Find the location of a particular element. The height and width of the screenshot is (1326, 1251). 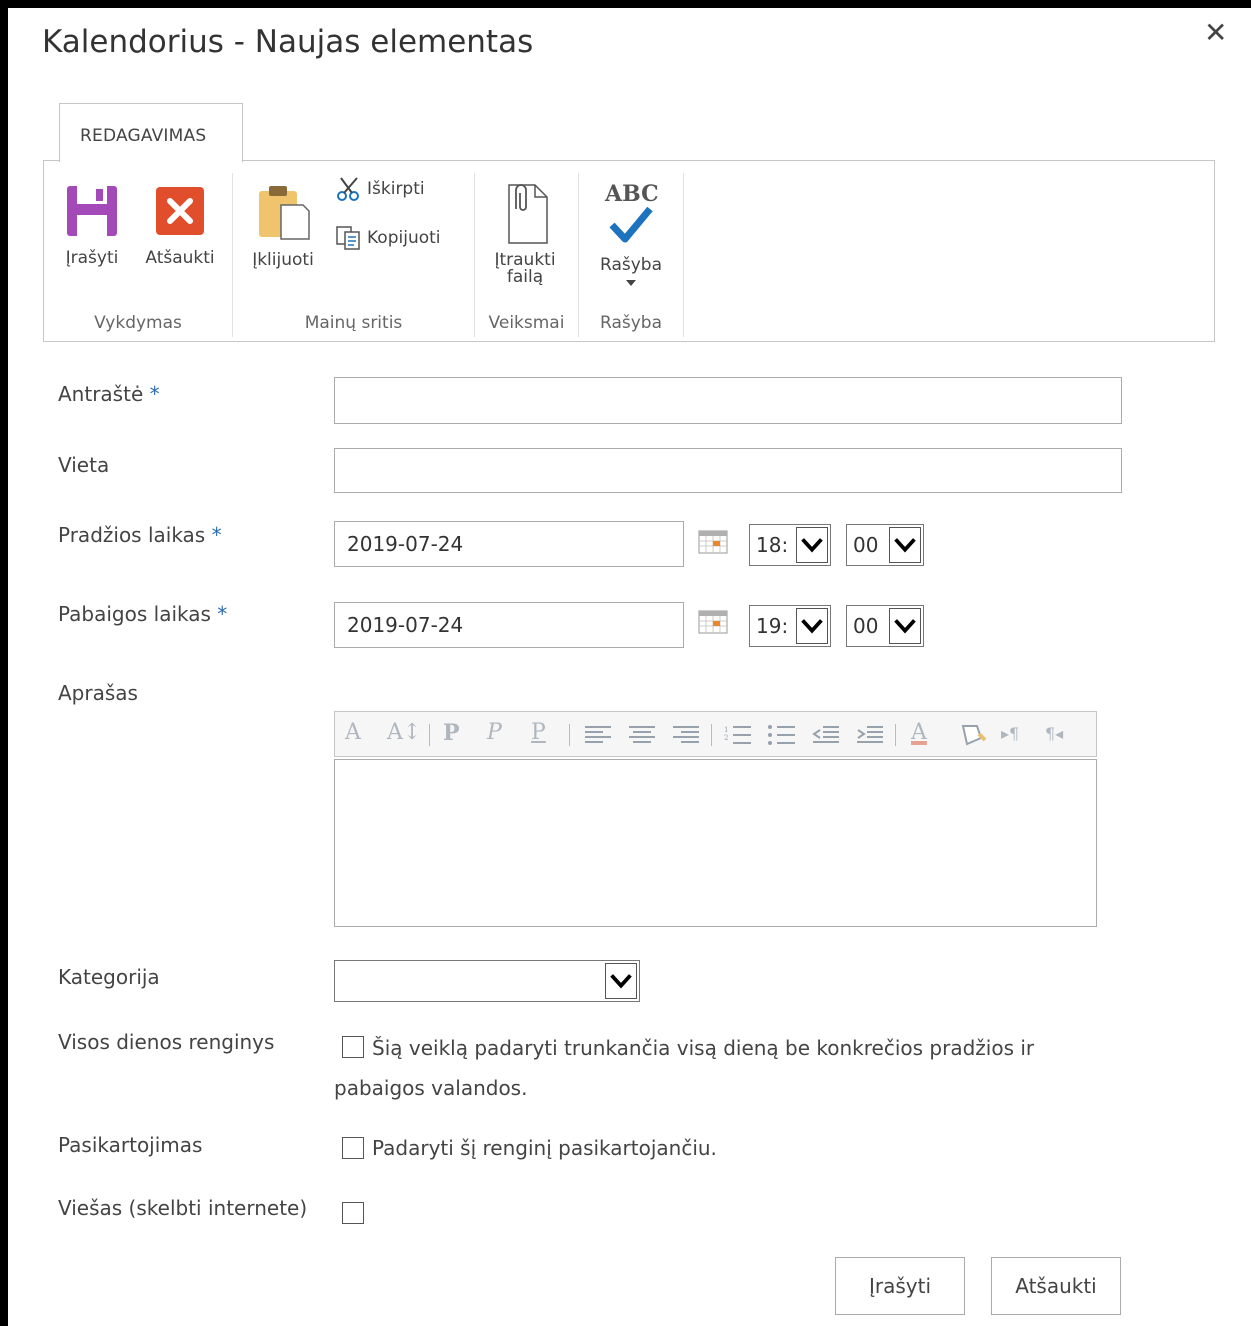

title-input is located at coordinates (728, 400).